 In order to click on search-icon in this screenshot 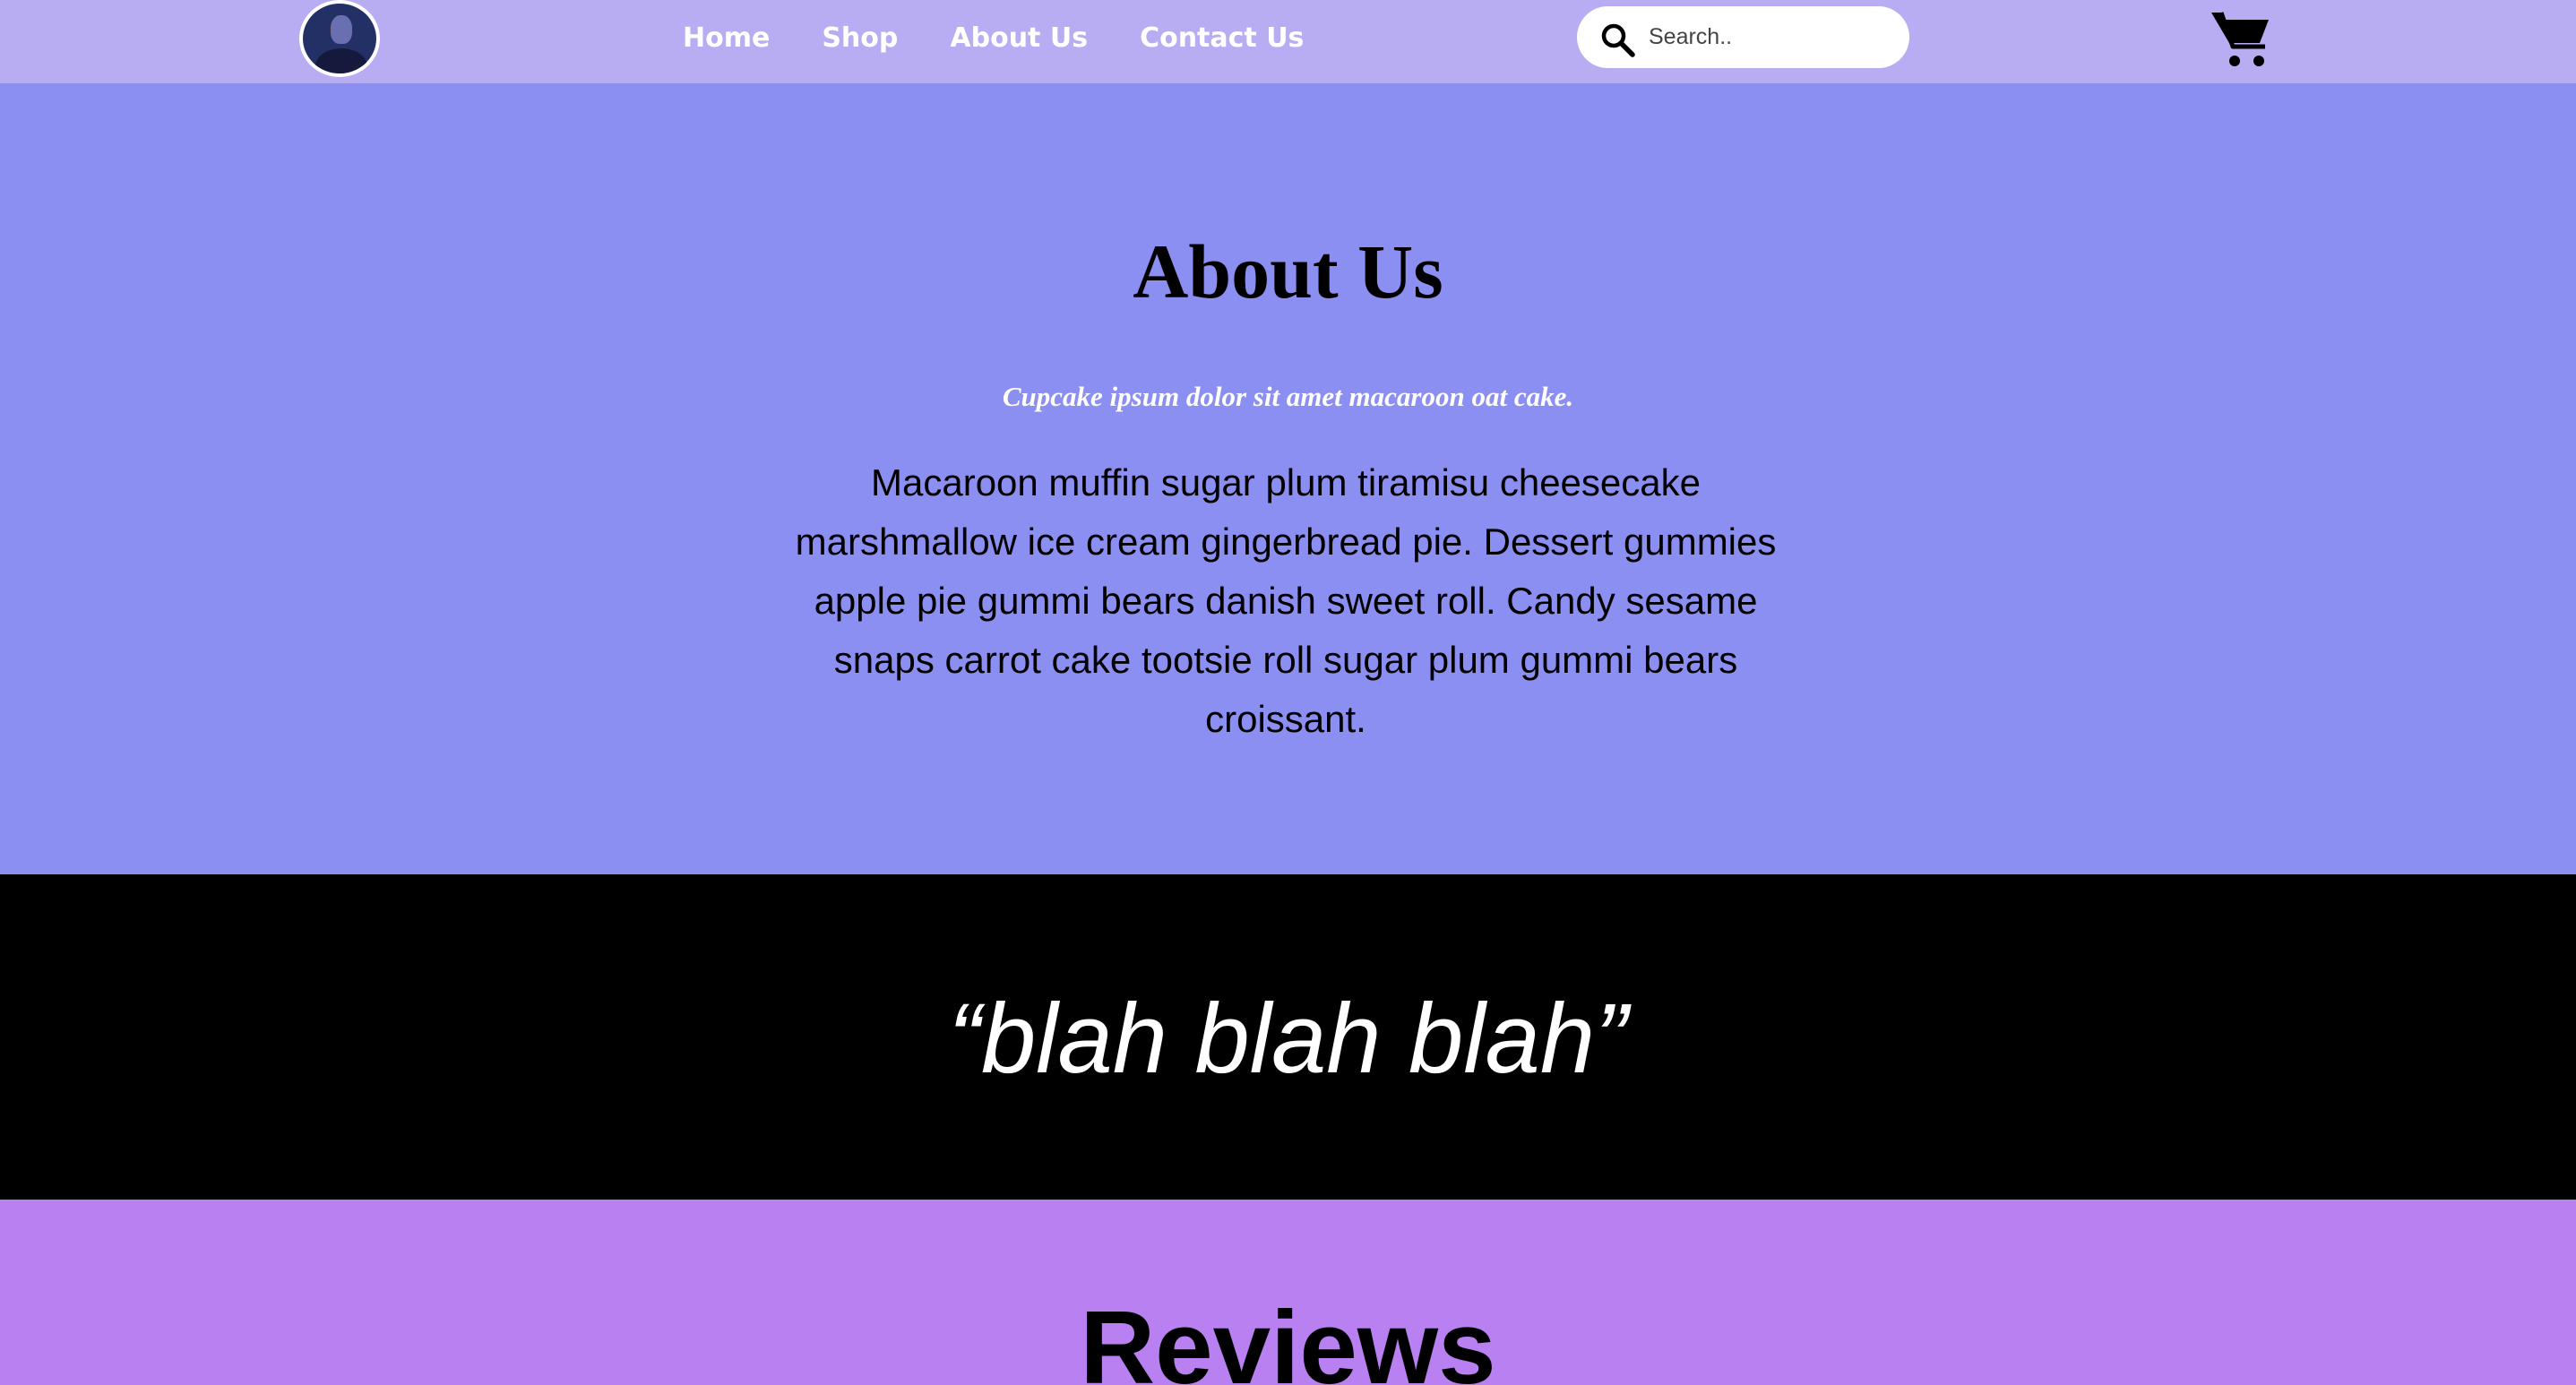, I will do `click(1618, 40)`.